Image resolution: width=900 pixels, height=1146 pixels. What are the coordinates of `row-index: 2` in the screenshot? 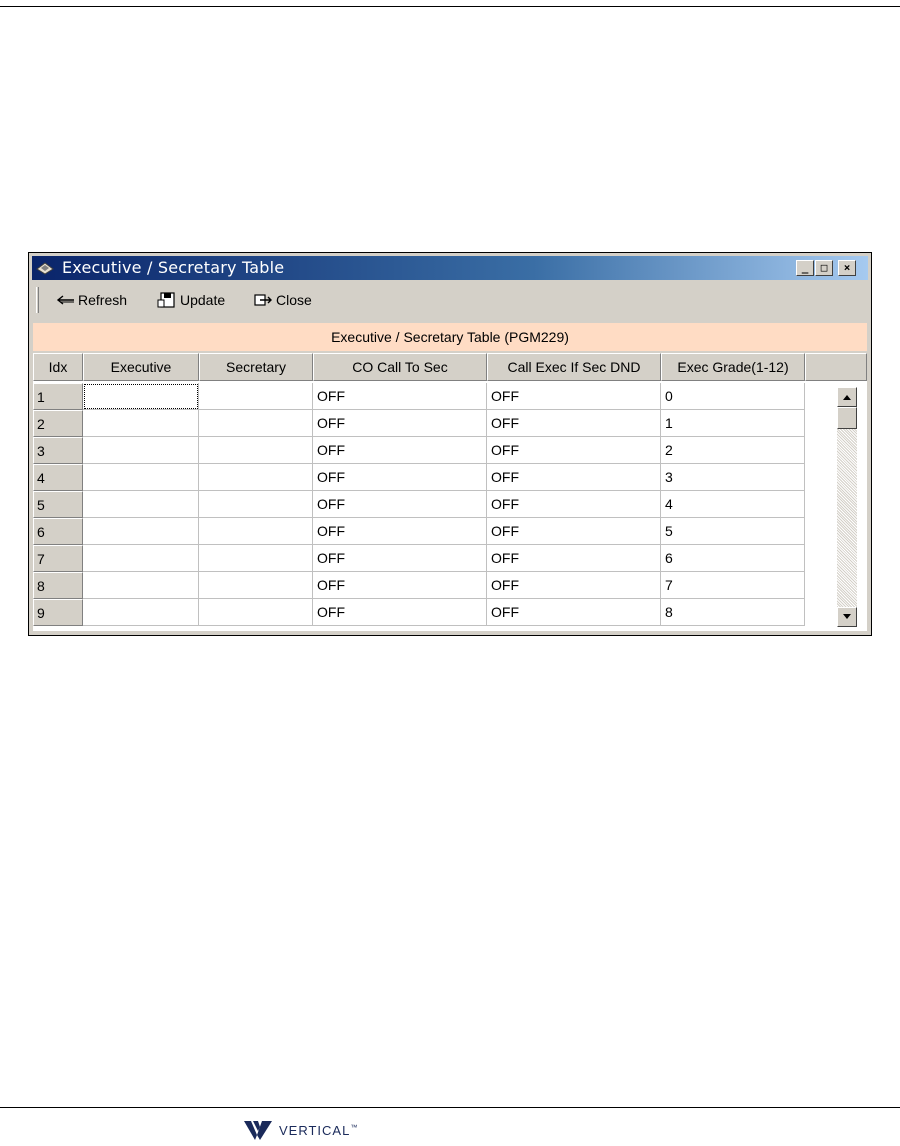 It's located at (58, 423).